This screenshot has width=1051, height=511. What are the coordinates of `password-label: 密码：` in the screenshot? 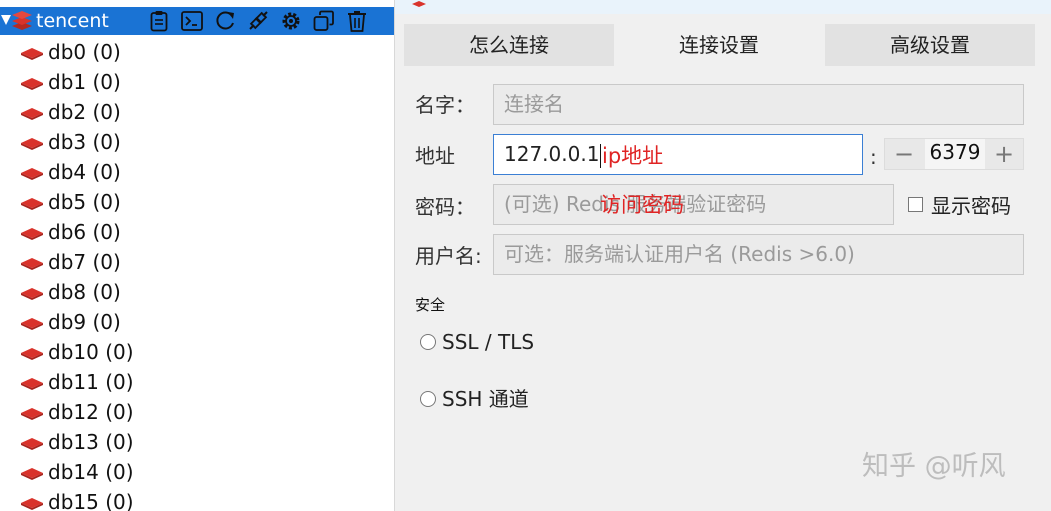 It's located at (445, 207).